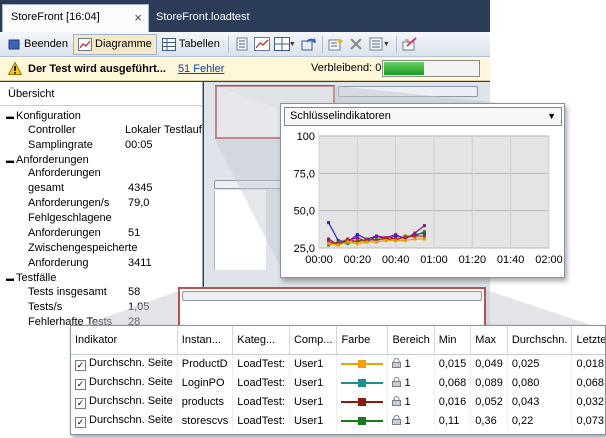 The width and height of the screenshot is (606, 438). I want to click on min-cell: 0,015, so click(453, 363).